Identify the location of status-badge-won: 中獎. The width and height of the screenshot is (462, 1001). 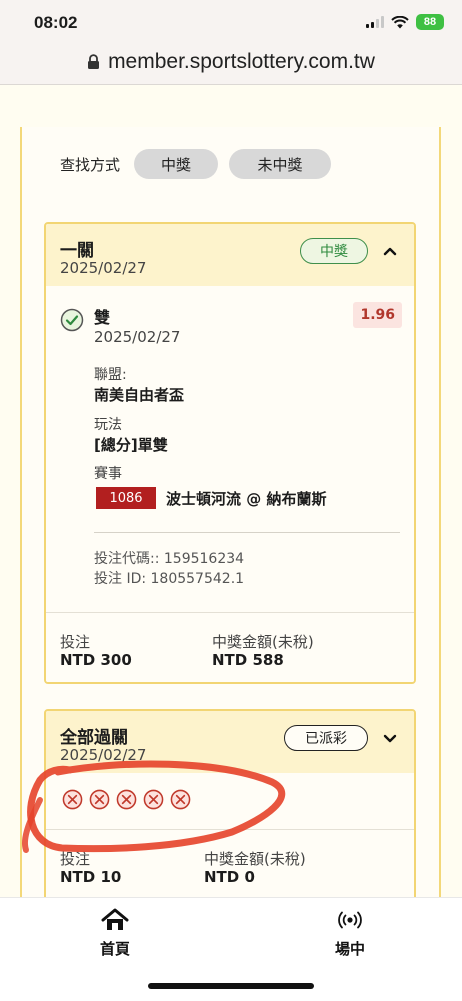
(334, 251).